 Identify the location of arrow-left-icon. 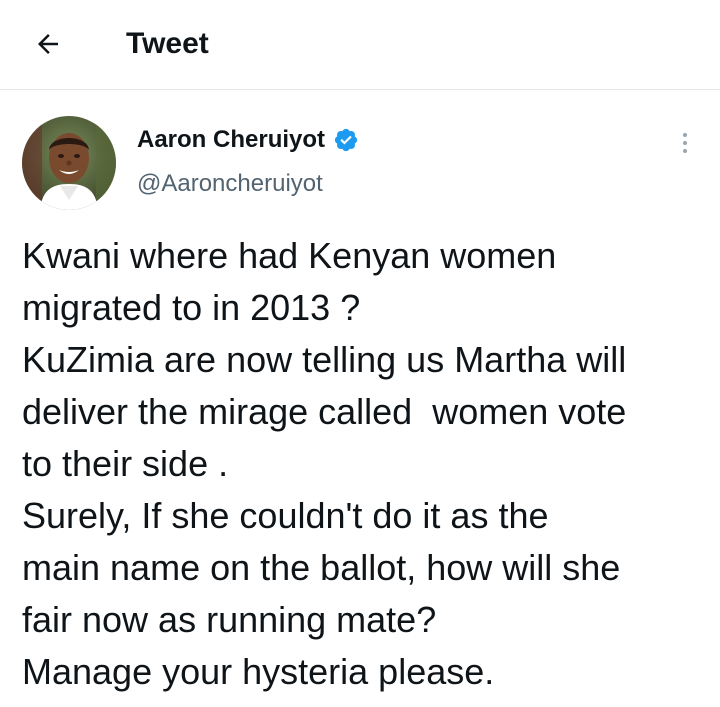
(48, 44).